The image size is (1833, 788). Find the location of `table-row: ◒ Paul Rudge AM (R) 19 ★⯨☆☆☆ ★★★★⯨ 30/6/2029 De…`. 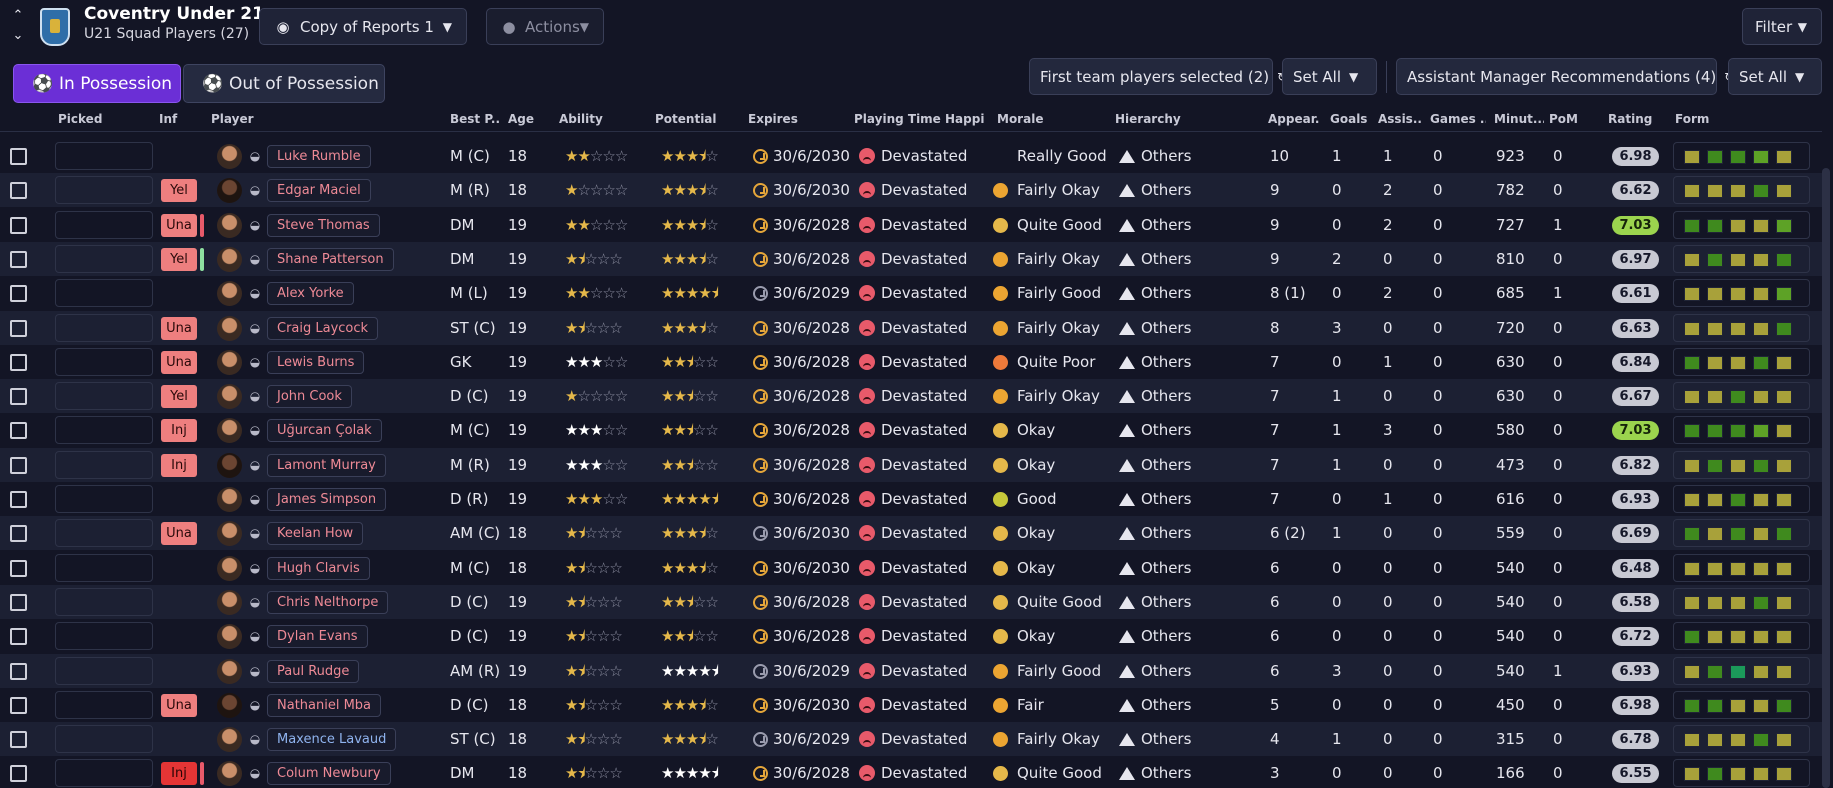

table-row: ◒ Paul Rudge AM (R) 19 ★⯨☆☆☆ ★★★★⯨ 30/6/2029 De… is located at coordinates (911, 671).